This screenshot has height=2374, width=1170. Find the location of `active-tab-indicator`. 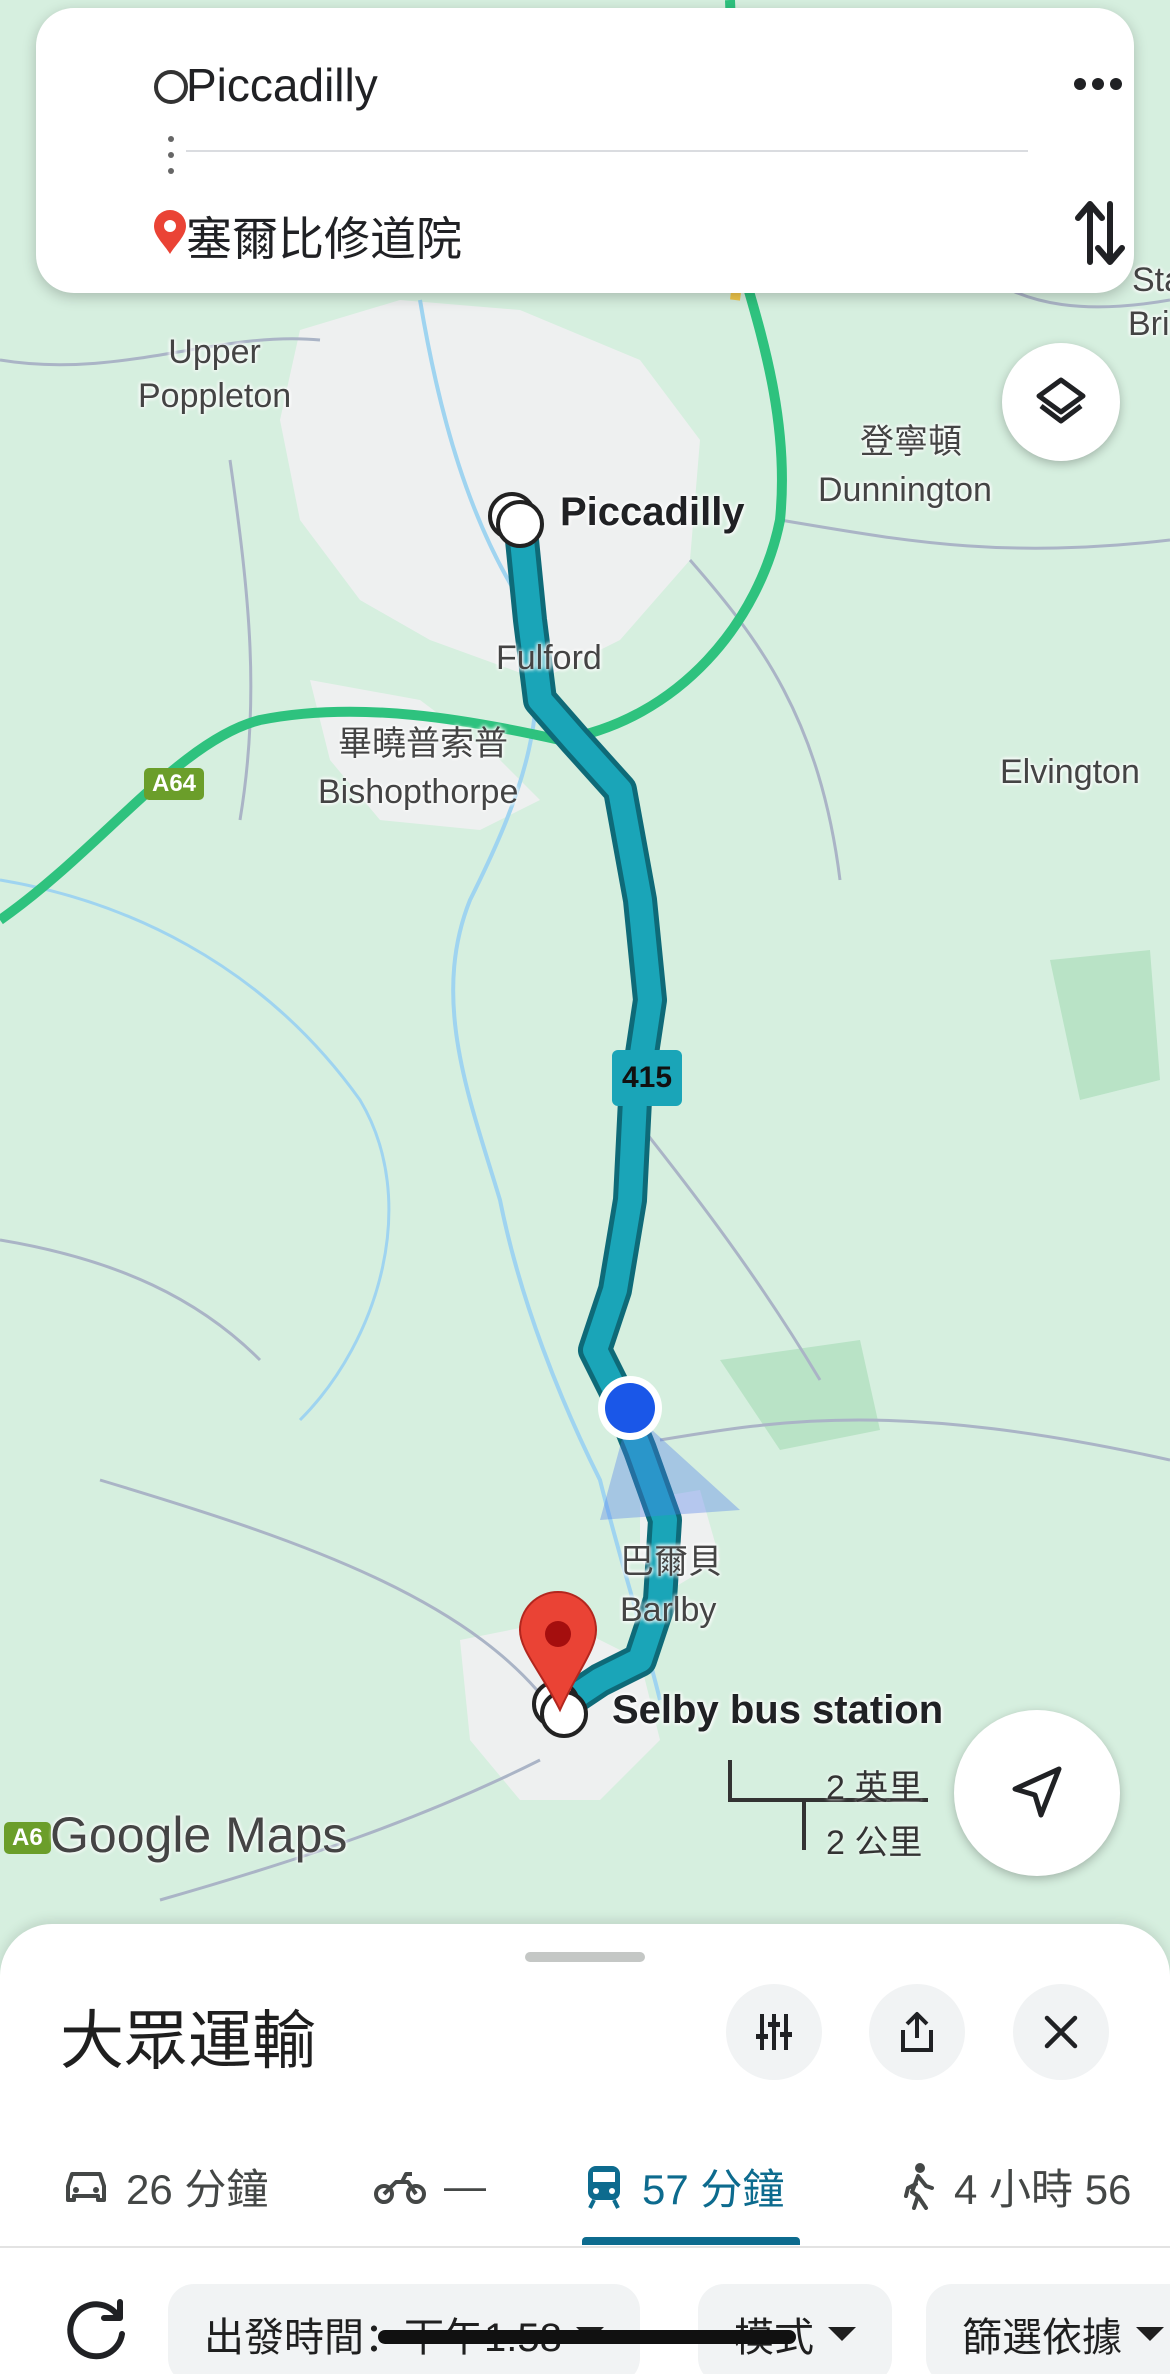

active-tab-indicator is located at coordinates (691, 2241).